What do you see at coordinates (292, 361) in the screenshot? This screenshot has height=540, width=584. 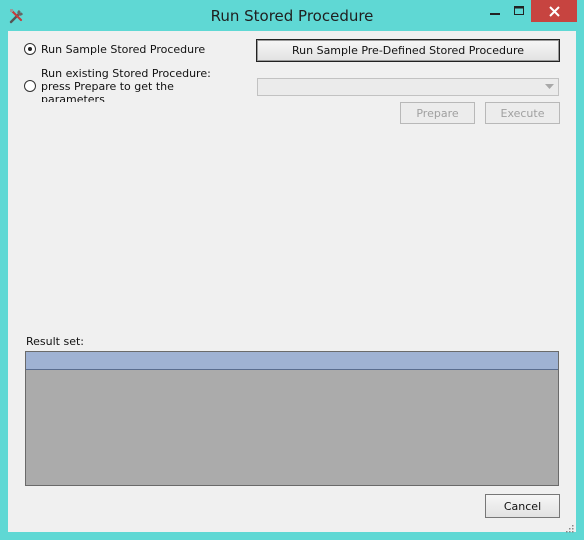 I see `grid-header` at bounding box center [292, 361].